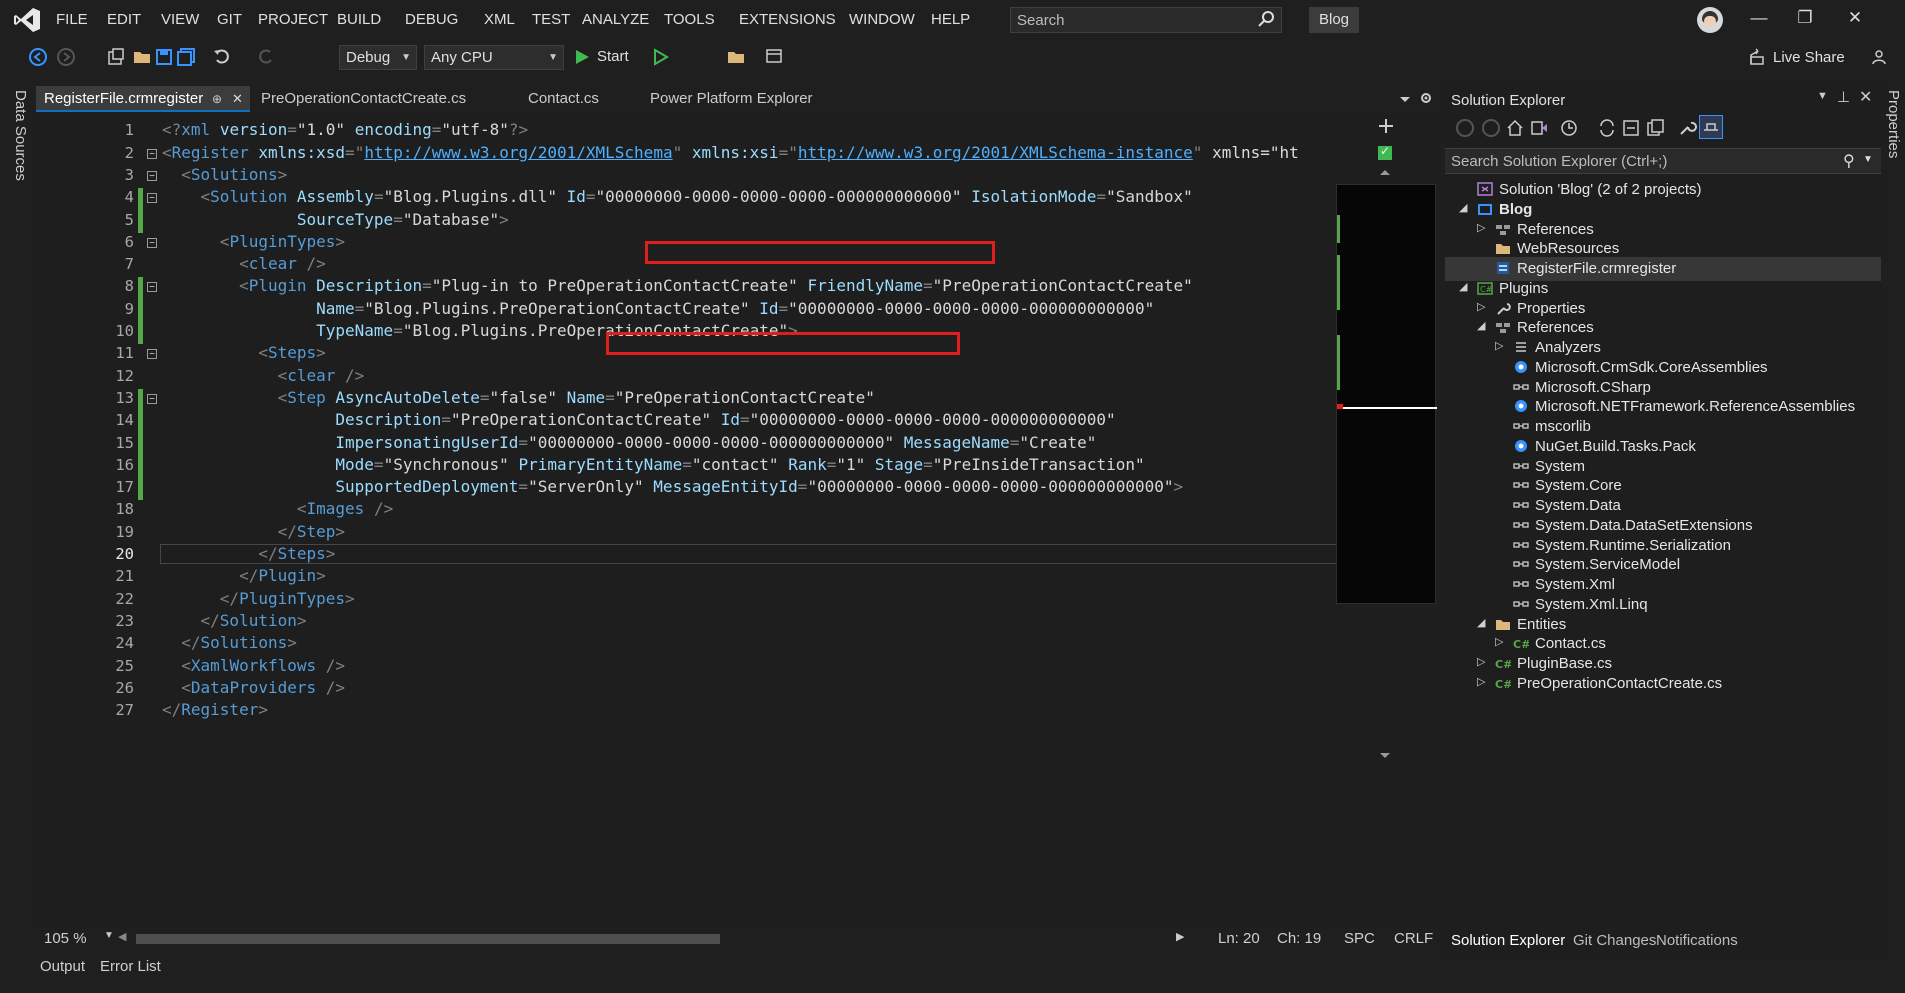 This screenshot has height=993, width=1905. Describe the element at coordinates (1687, 128) in the screenshot. I see `properties-wrench-icon` at that location.